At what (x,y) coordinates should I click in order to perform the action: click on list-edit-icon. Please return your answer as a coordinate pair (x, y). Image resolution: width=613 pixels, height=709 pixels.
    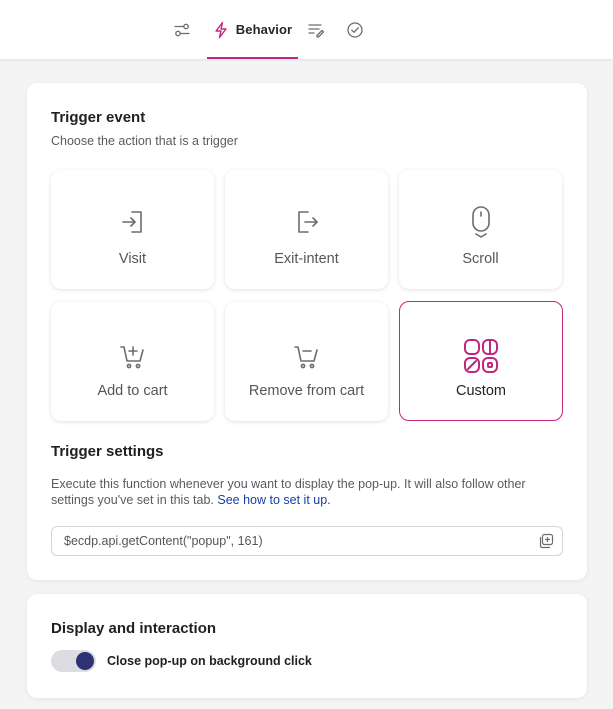
    Looking at the image, I should click on (316, 30).